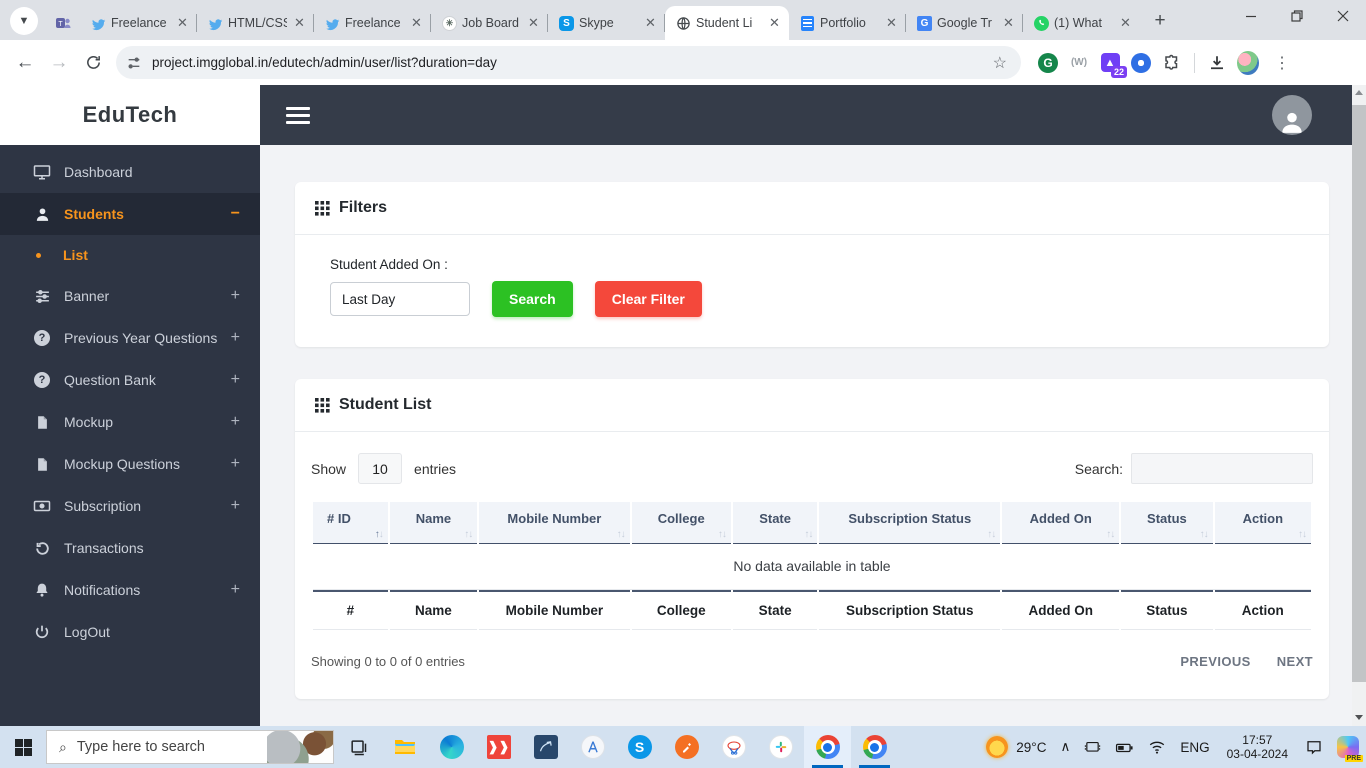 The width and height of the screenshot is (1366, 768). Describe the element at coordinates (433, 523) in the screenshot. I see `column-header-name: Name ↑↓` at that location.